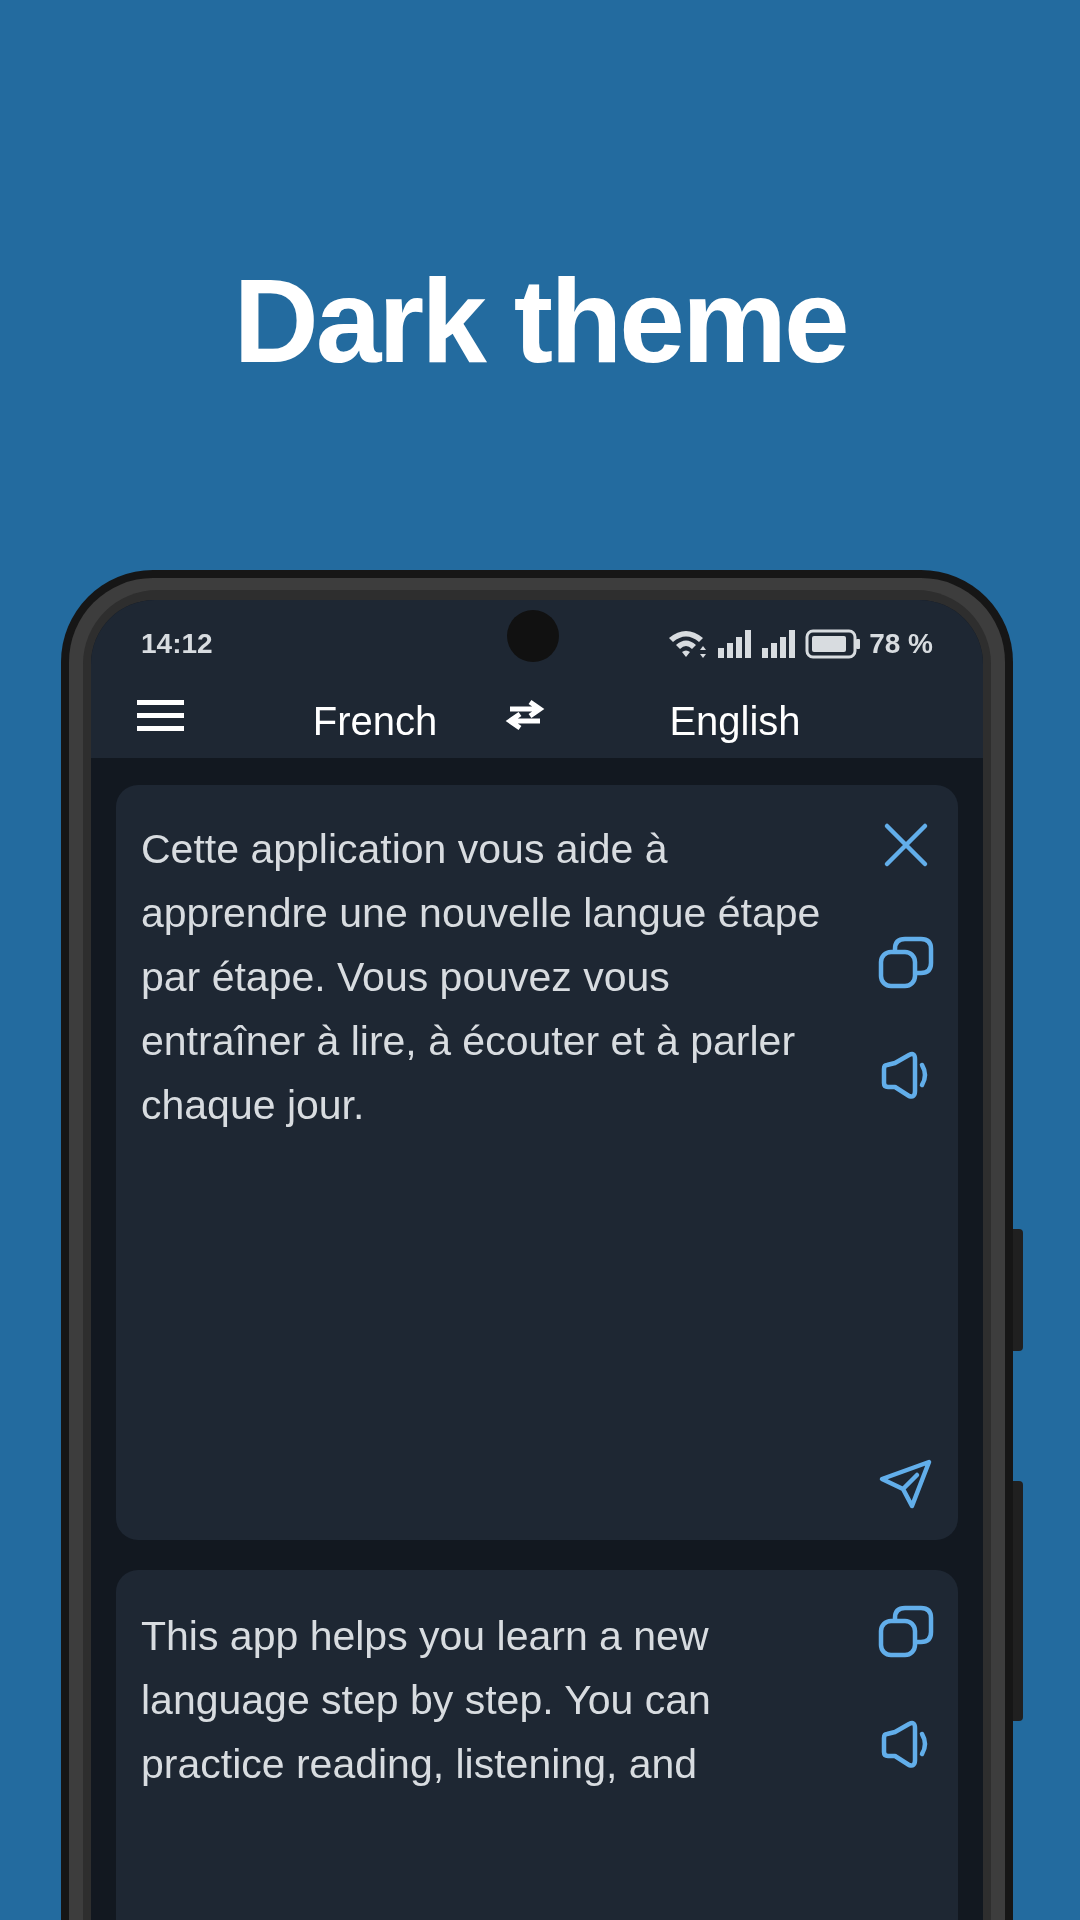 Image resolution: width=1080 pixels, height=1920 pixels. Describe the element at coordinates (533, 636) in the screenshot. I see `camera-hole` at that location.